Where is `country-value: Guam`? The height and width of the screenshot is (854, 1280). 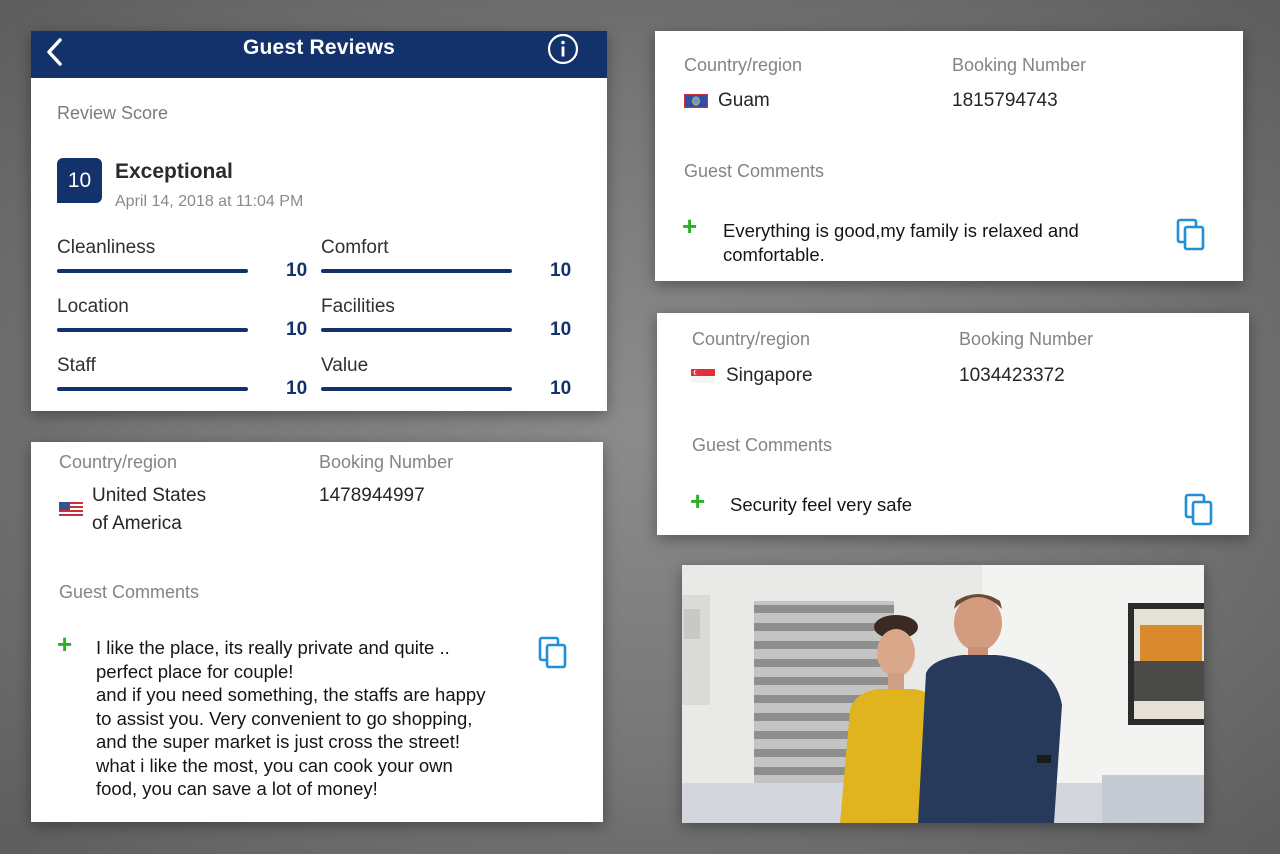
country-value: Guam is located at coordinates (744, 100).